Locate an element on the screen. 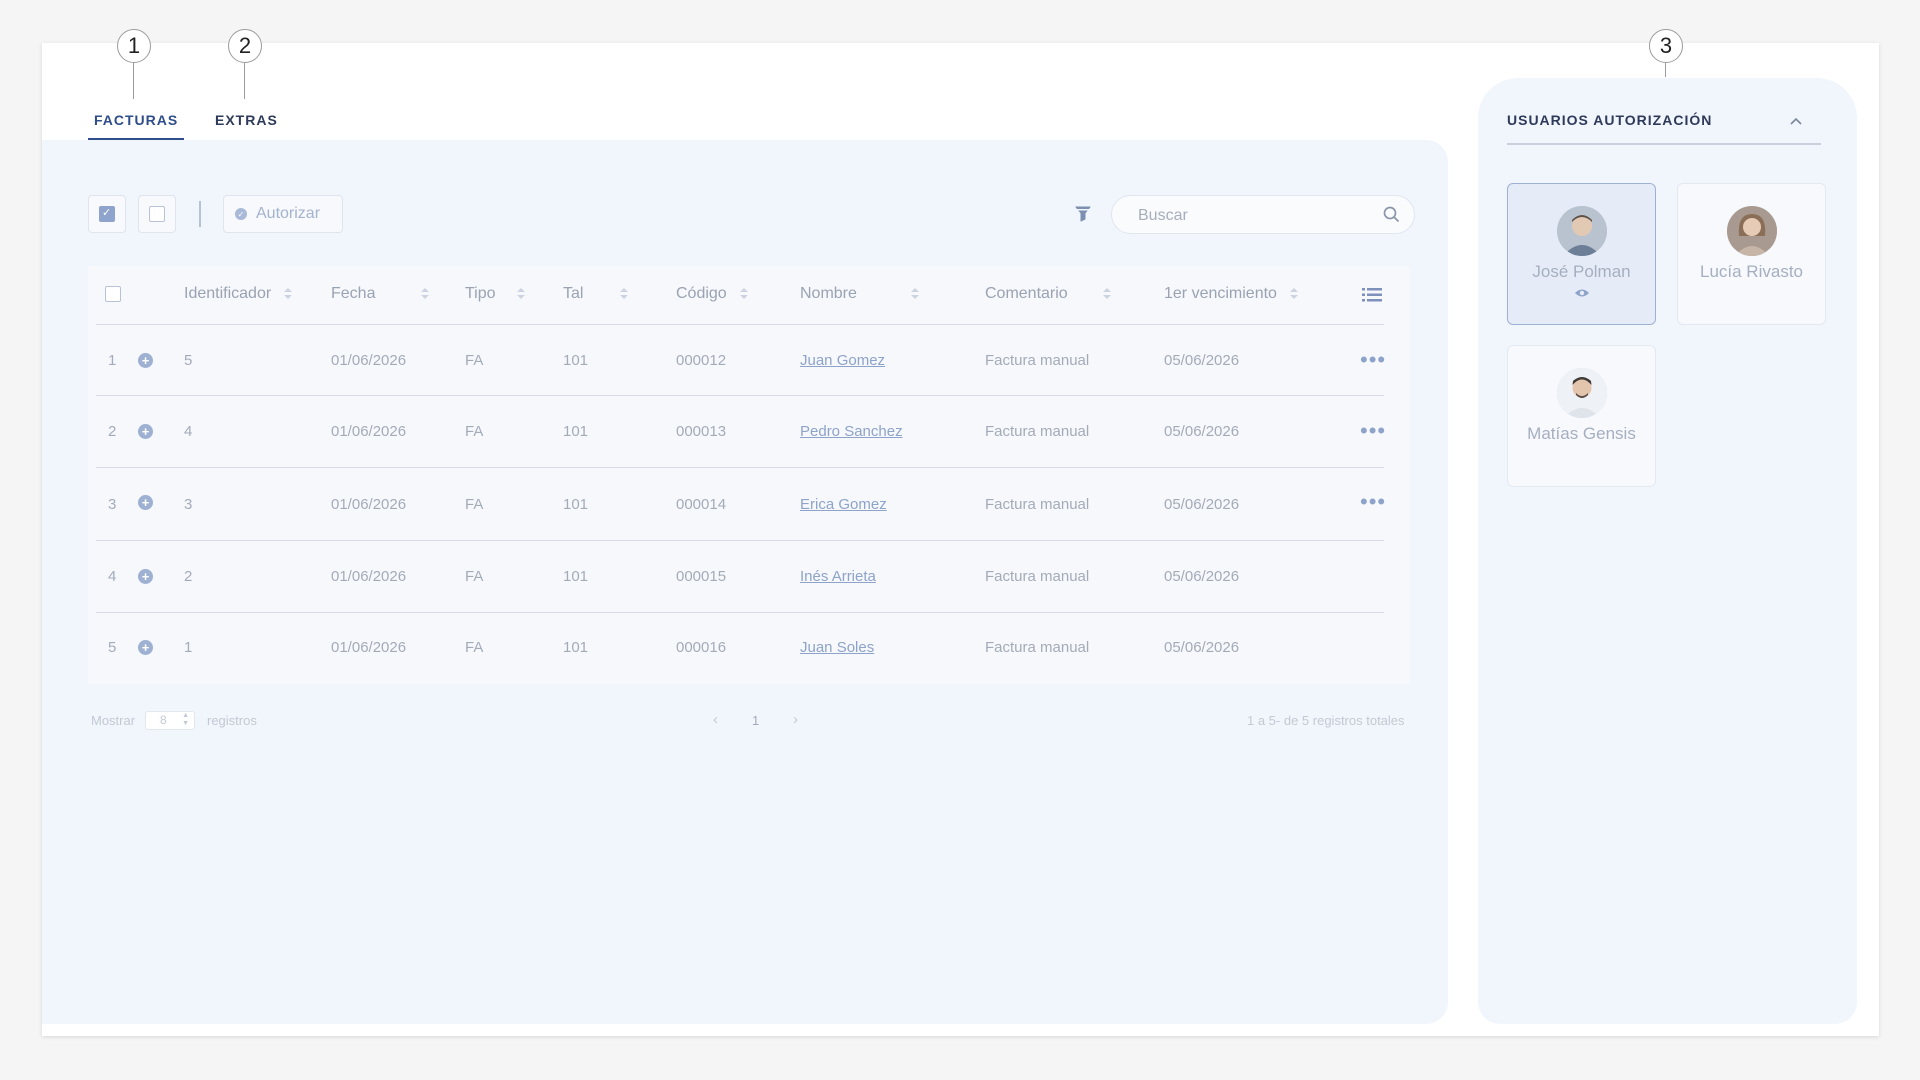  column-header-fecha: Fecha is located at coordinates (380, 294).